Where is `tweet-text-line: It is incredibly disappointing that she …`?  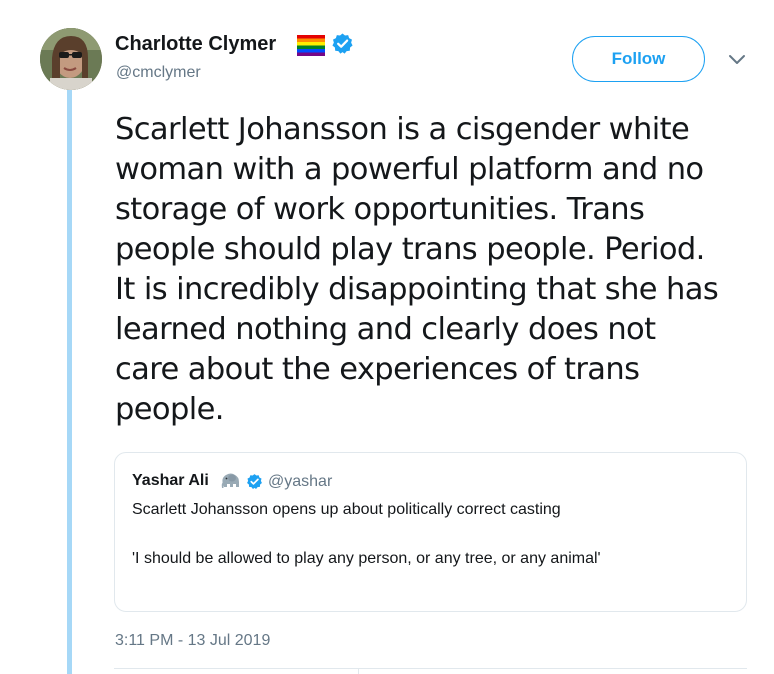 tweet-text-line: It is incredibly disappointing that she … is located at coordinates (417, 289).